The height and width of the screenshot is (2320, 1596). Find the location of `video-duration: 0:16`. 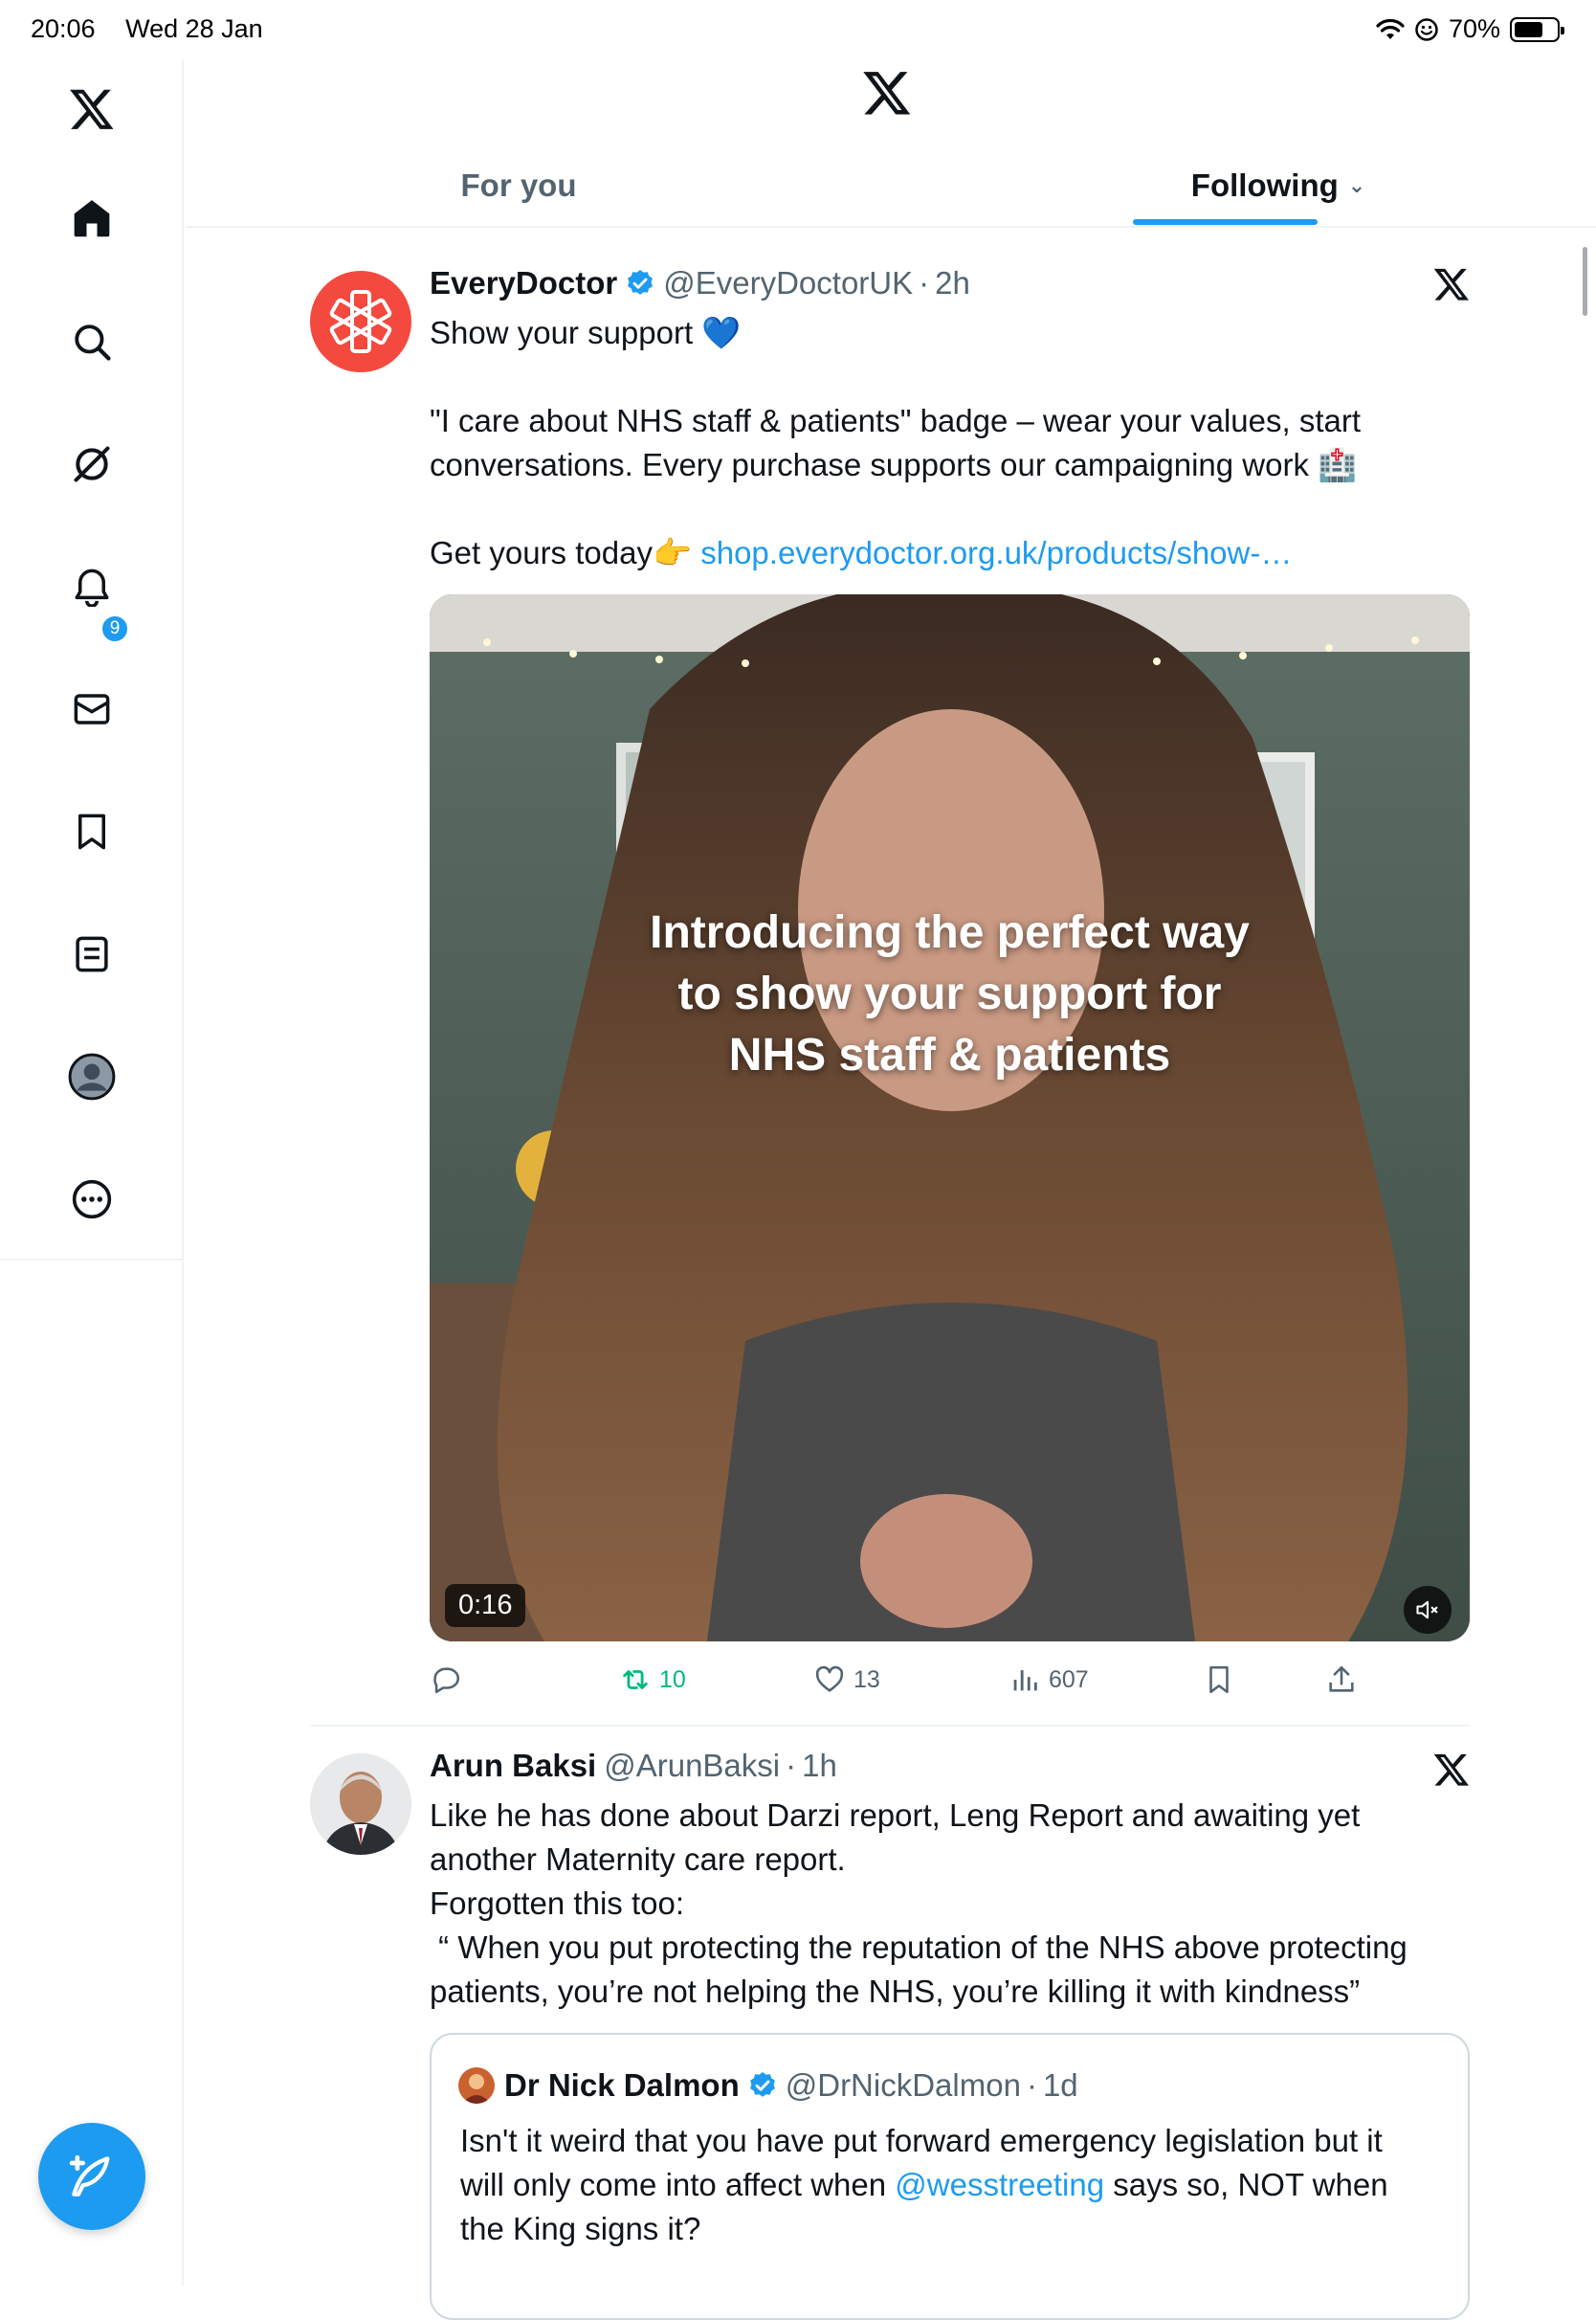

video-duration: 0:16 is located at coordinates (486, 1605).